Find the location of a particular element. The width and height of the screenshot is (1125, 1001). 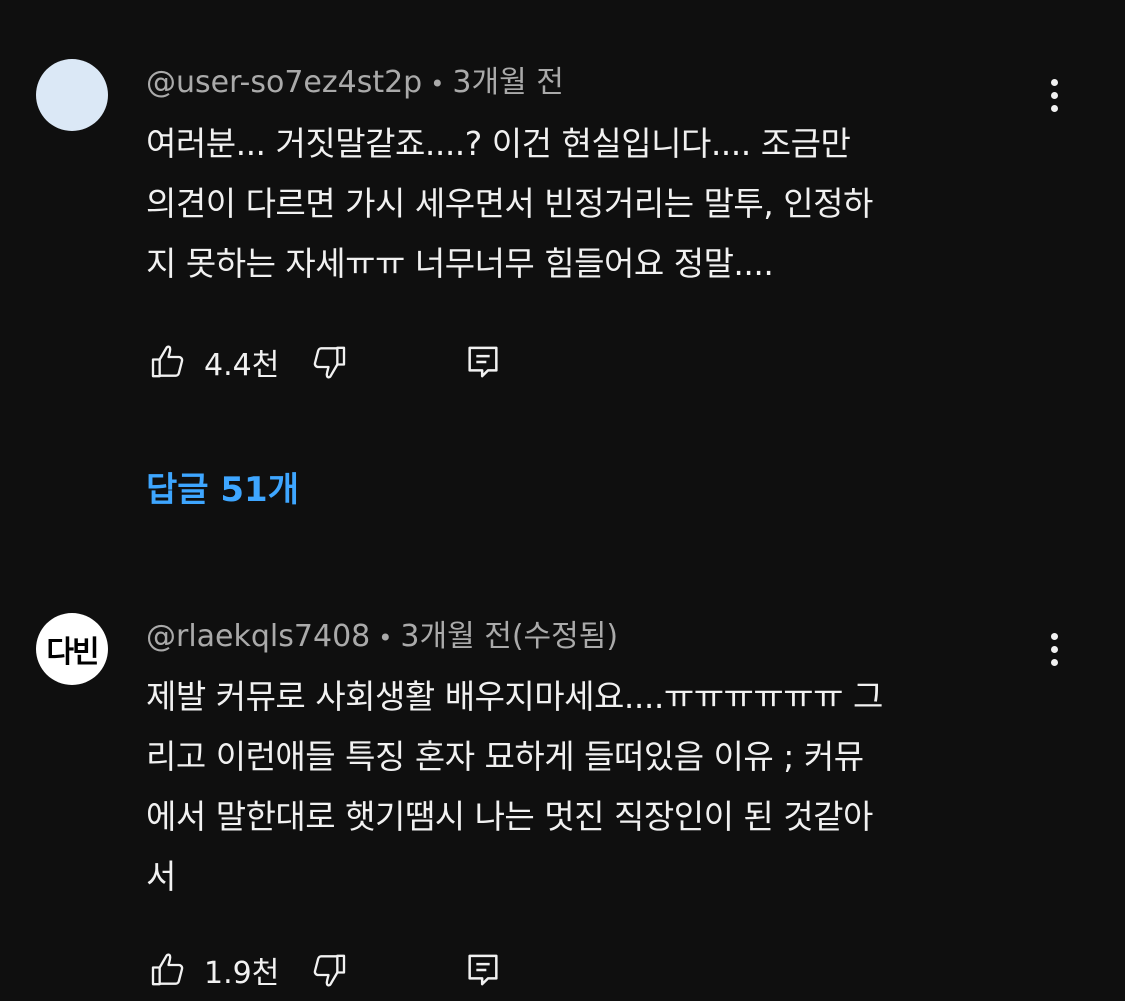

view-replies-link: 답글 51개 is located at coordinates (222, 490).